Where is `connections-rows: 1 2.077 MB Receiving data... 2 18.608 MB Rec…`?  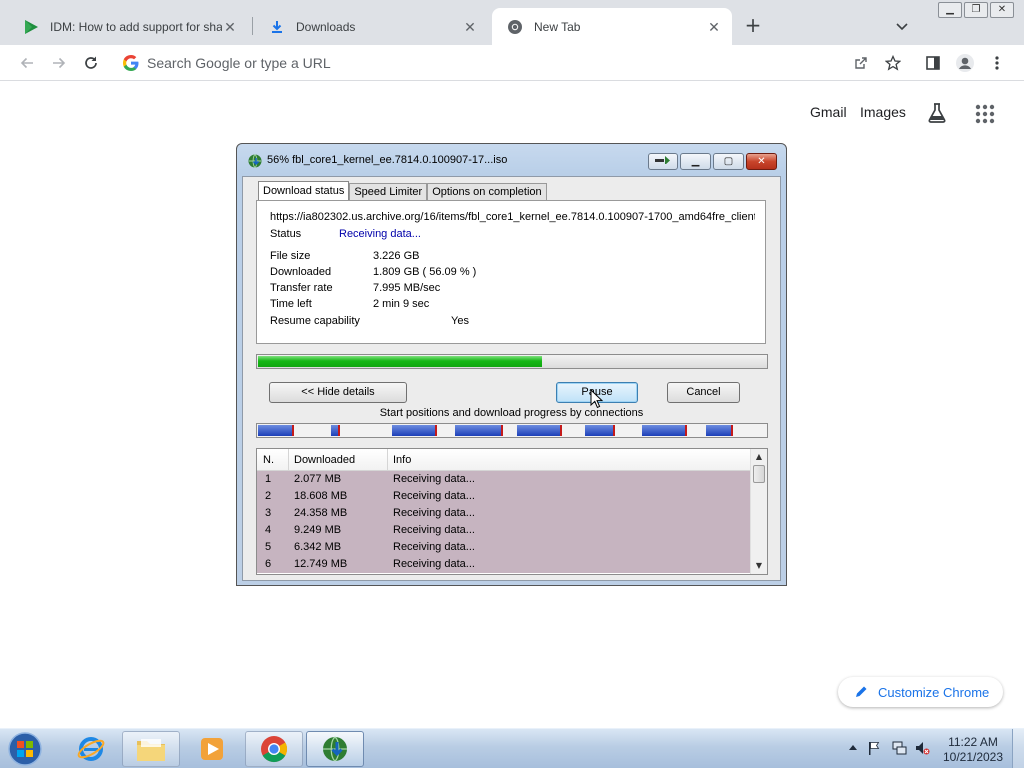
connections-rows: 1 2.077 MB Receiving data... 2 18.608 MB Rec… is located at coordinates (503, 522).